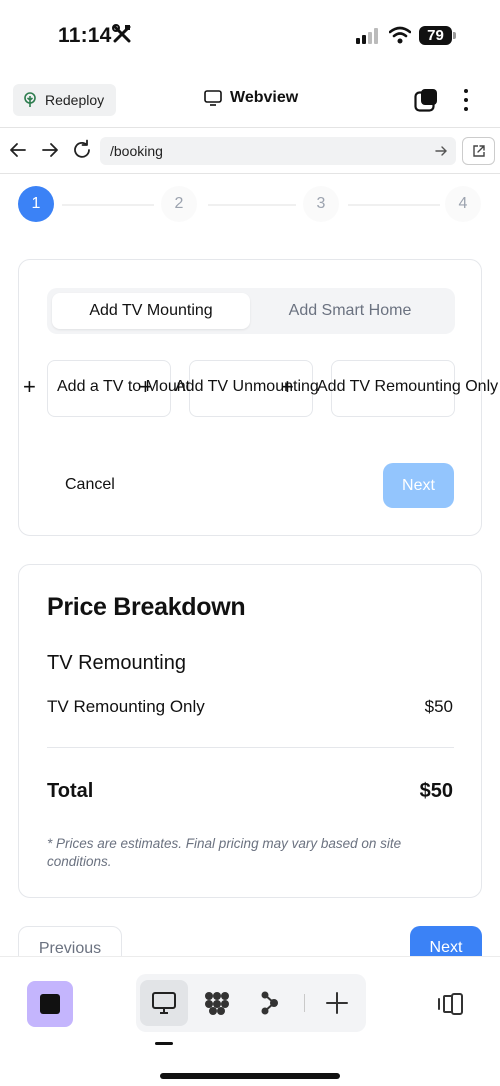 The image size is (500, 1086). What do you see at coordinates (82, 150) in the screenshot?
I see `reload-icon` at bounding box center [82, 150].